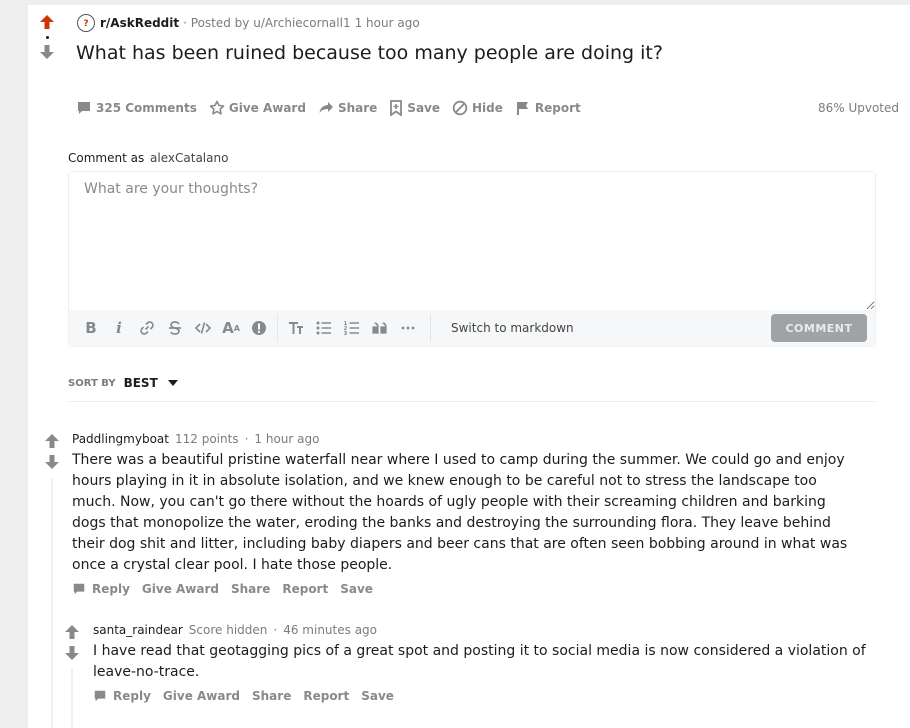 The image size is (910, 728). Describe the element at coordinates (146, 108) in the screenshot. I see `comments-label: 325 Comments` at that location.